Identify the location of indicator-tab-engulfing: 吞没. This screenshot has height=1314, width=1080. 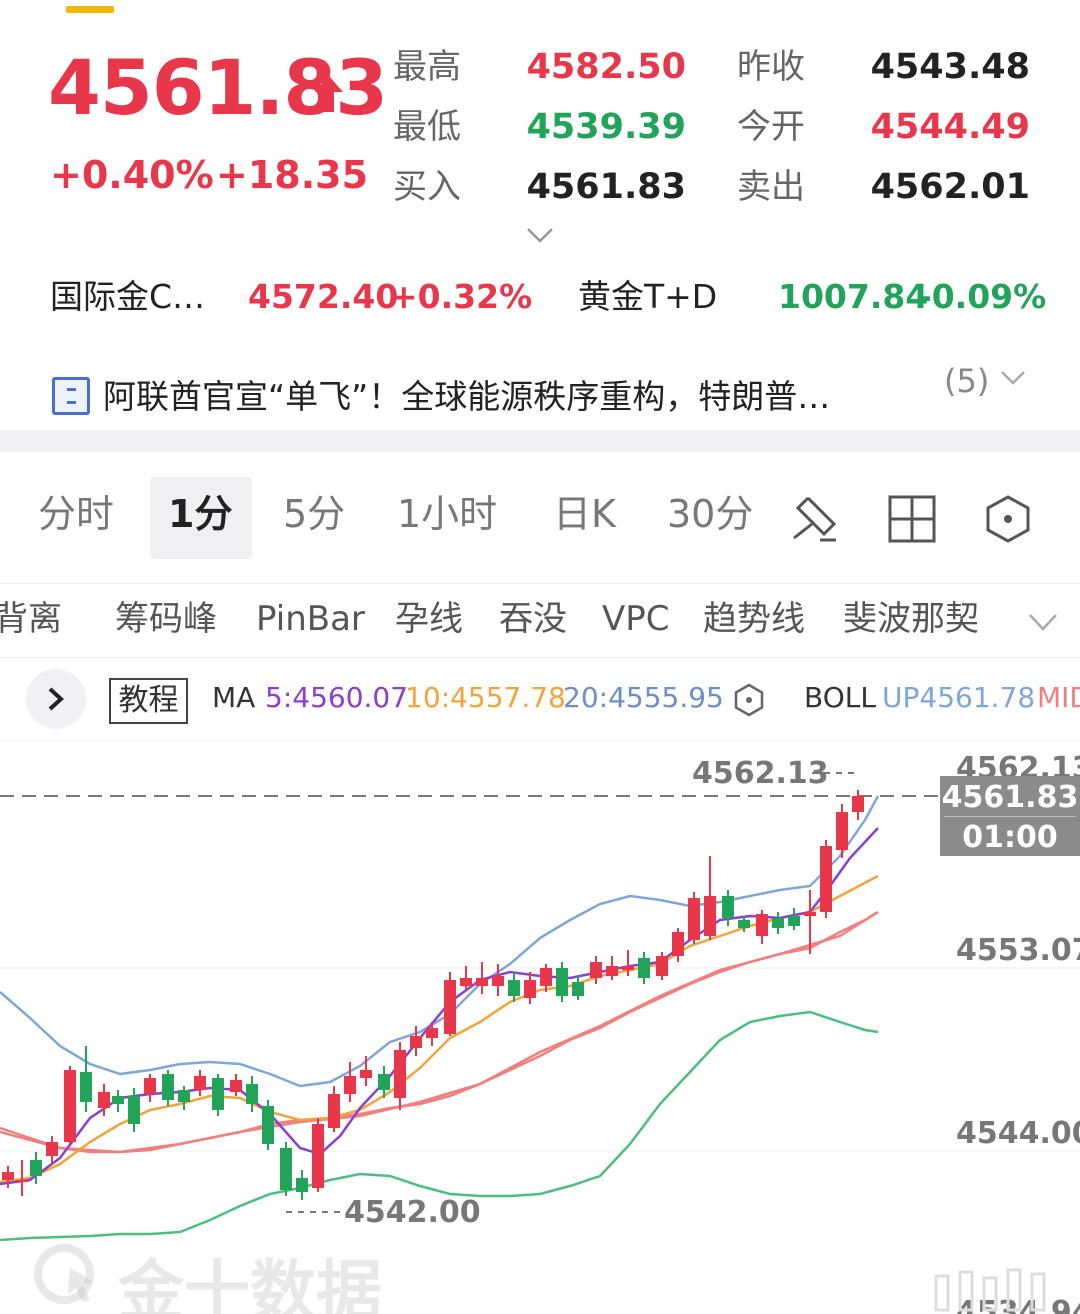
(533, 619).